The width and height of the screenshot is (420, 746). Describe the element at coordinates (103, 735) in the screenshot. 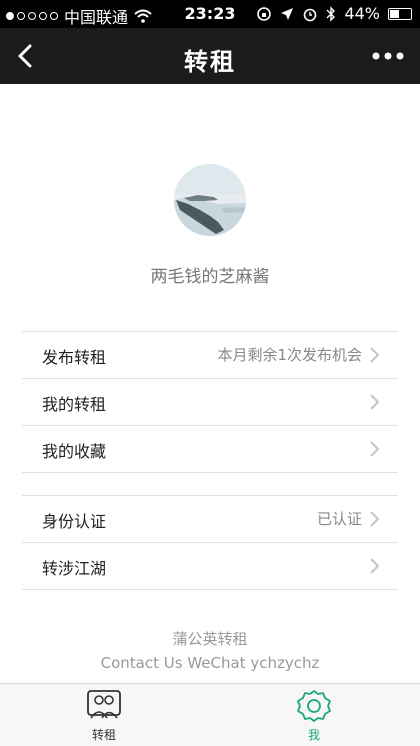

I see `tab-label-sublet: 转租` at that location.